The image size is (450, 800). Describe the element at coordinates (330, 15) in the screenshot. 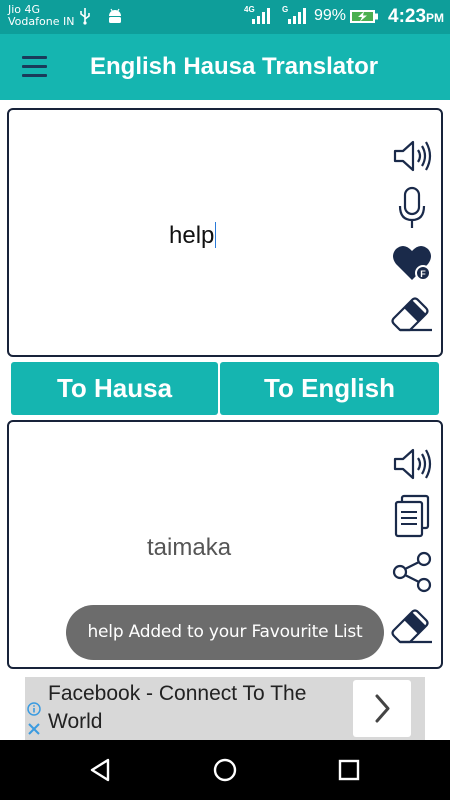

I see `battery-percent: 99%` at that location.